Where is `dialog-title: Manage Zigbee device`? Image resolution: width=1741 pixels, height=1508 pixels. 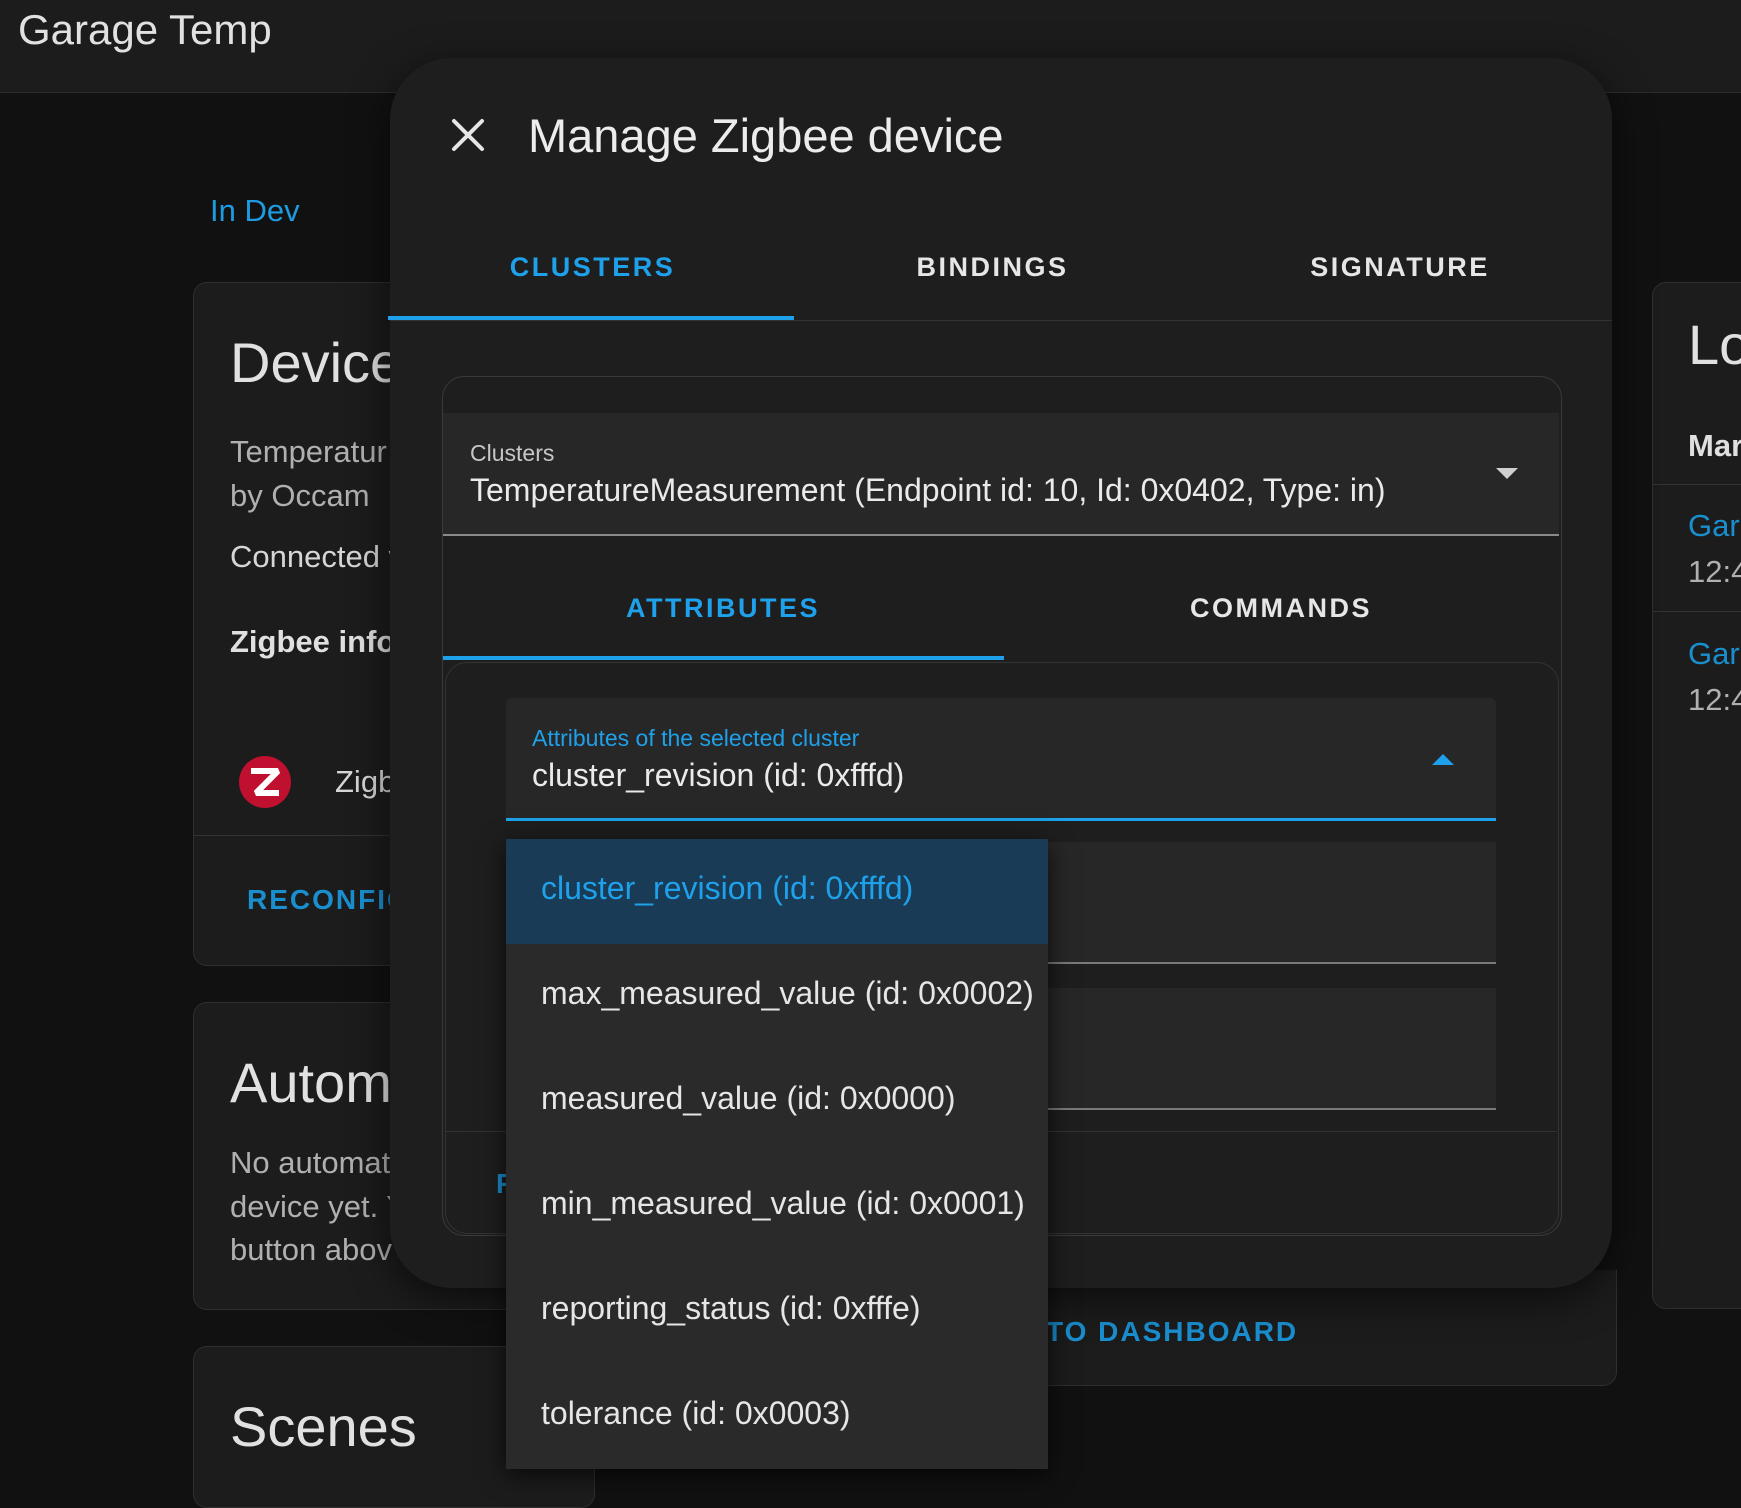
dialog-title: Manage Zigbee device is located at coordinates (766, 135).